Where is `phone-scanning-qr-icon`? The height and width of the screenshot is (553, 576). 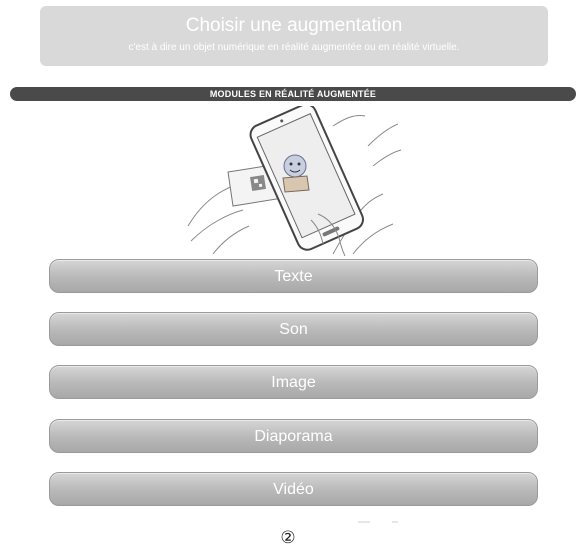 phone-scanning-qr-icon is located at coordinates (294, 180).